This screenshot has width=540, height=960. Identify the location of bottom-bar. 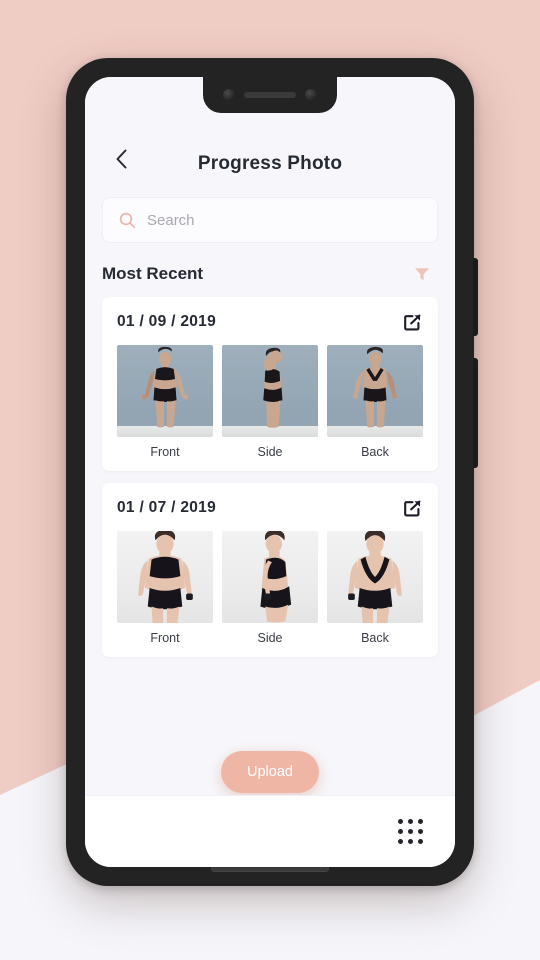
(270, 831).